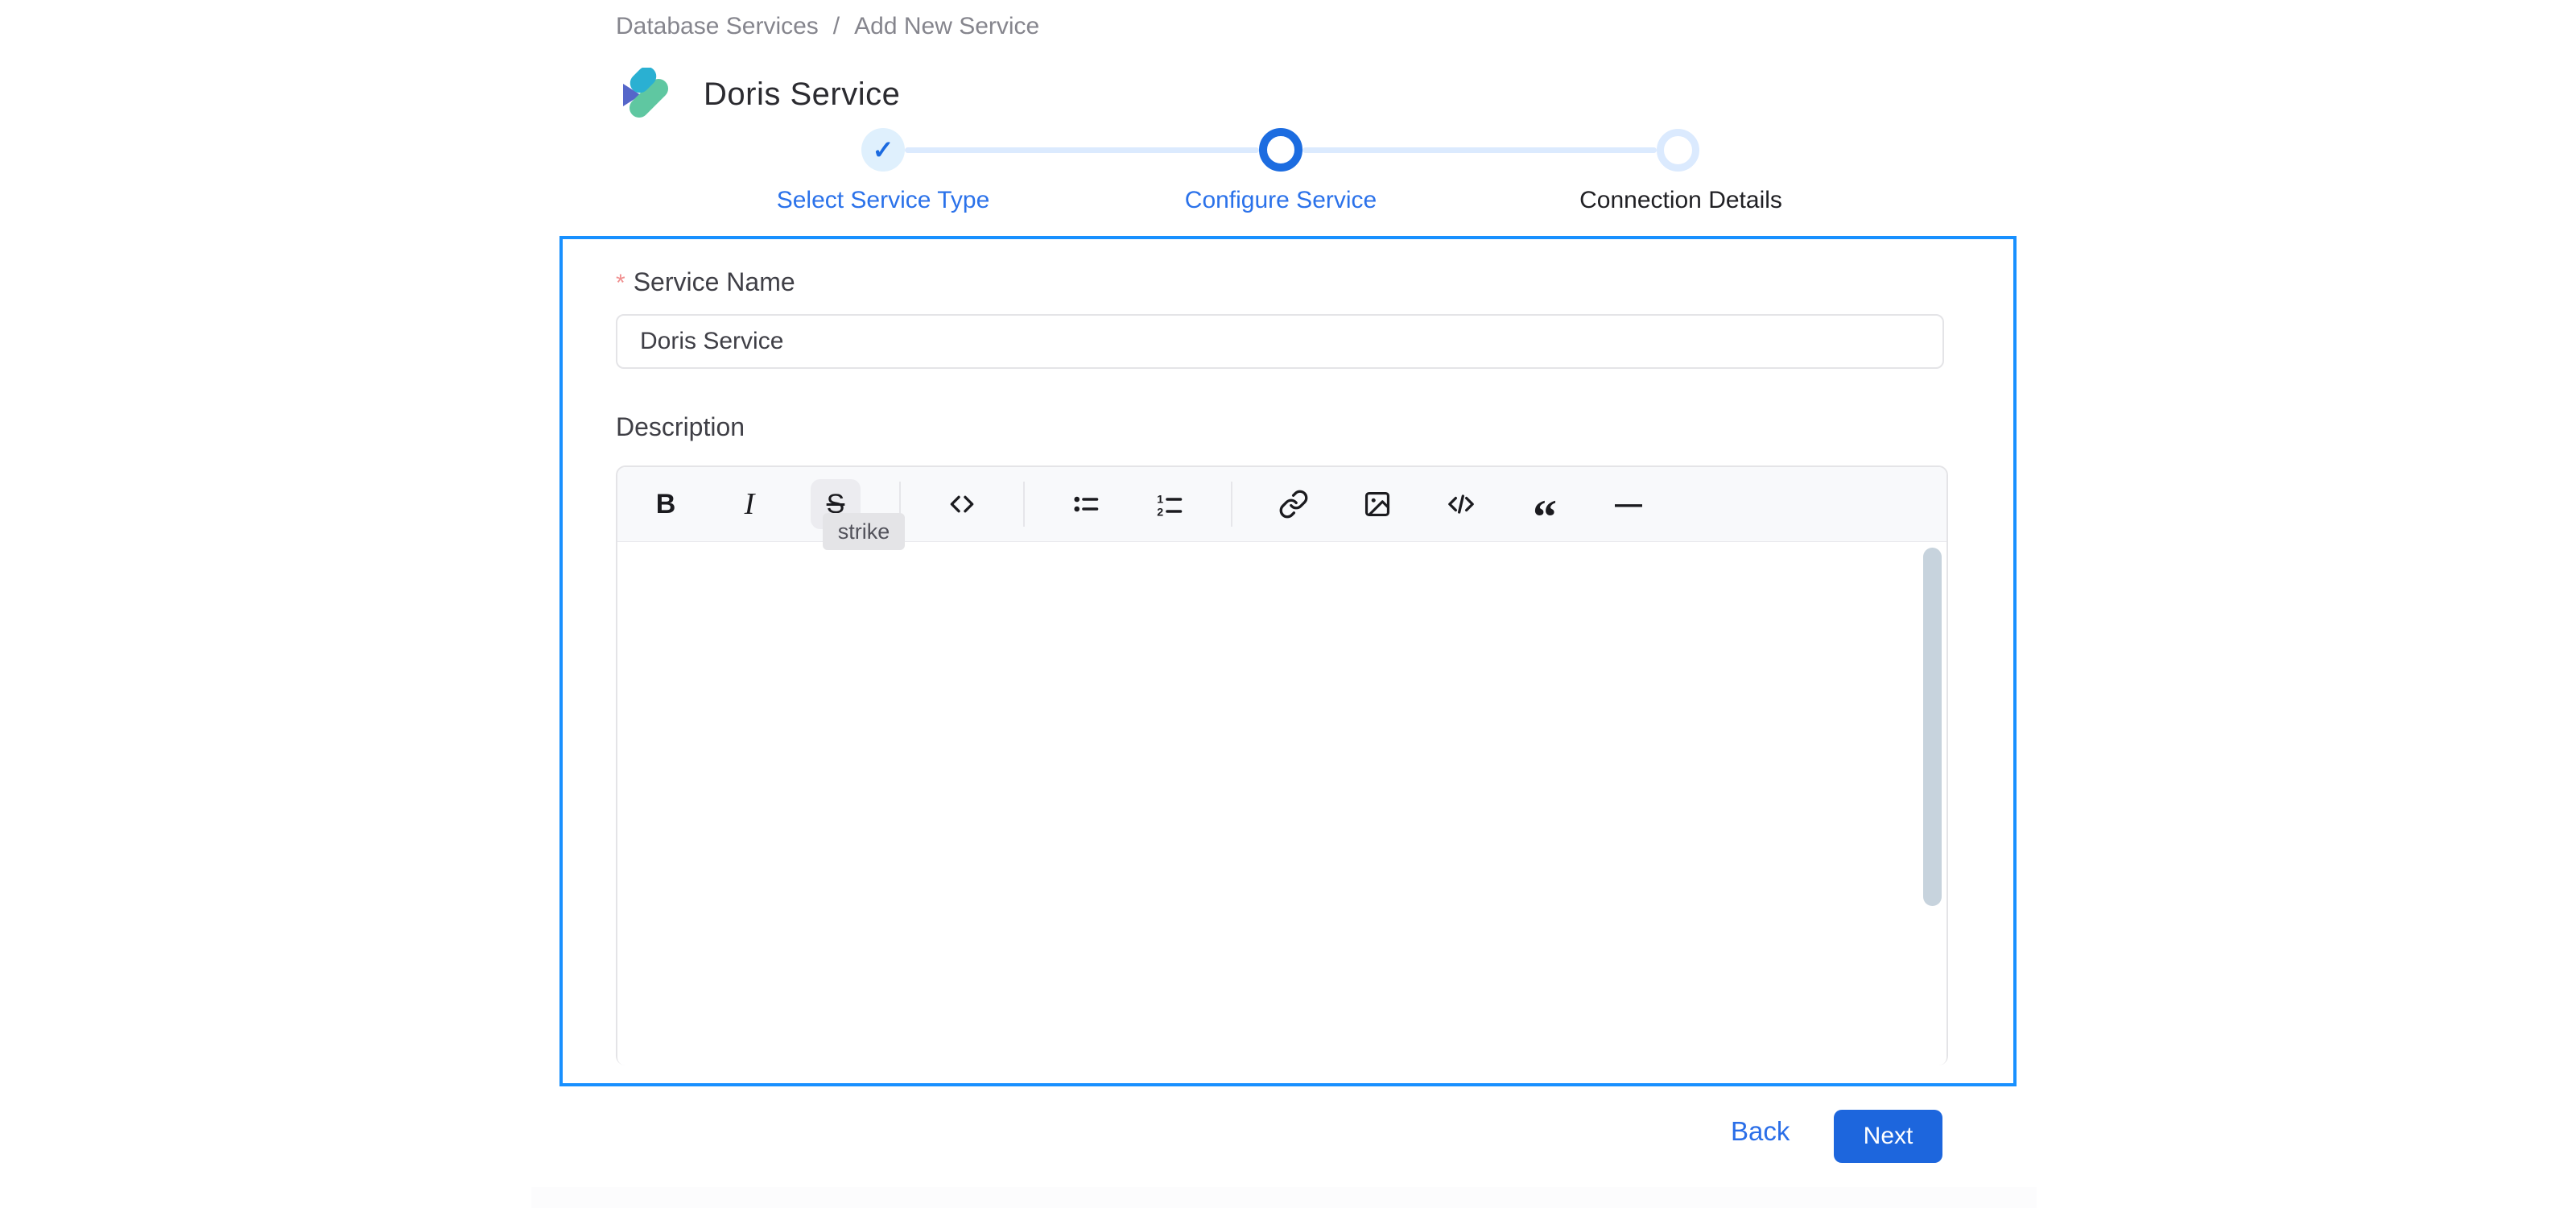  Describe the element at coordinates (1933, 727) in the screenshot. I see `editor-scrollbar` at that location.